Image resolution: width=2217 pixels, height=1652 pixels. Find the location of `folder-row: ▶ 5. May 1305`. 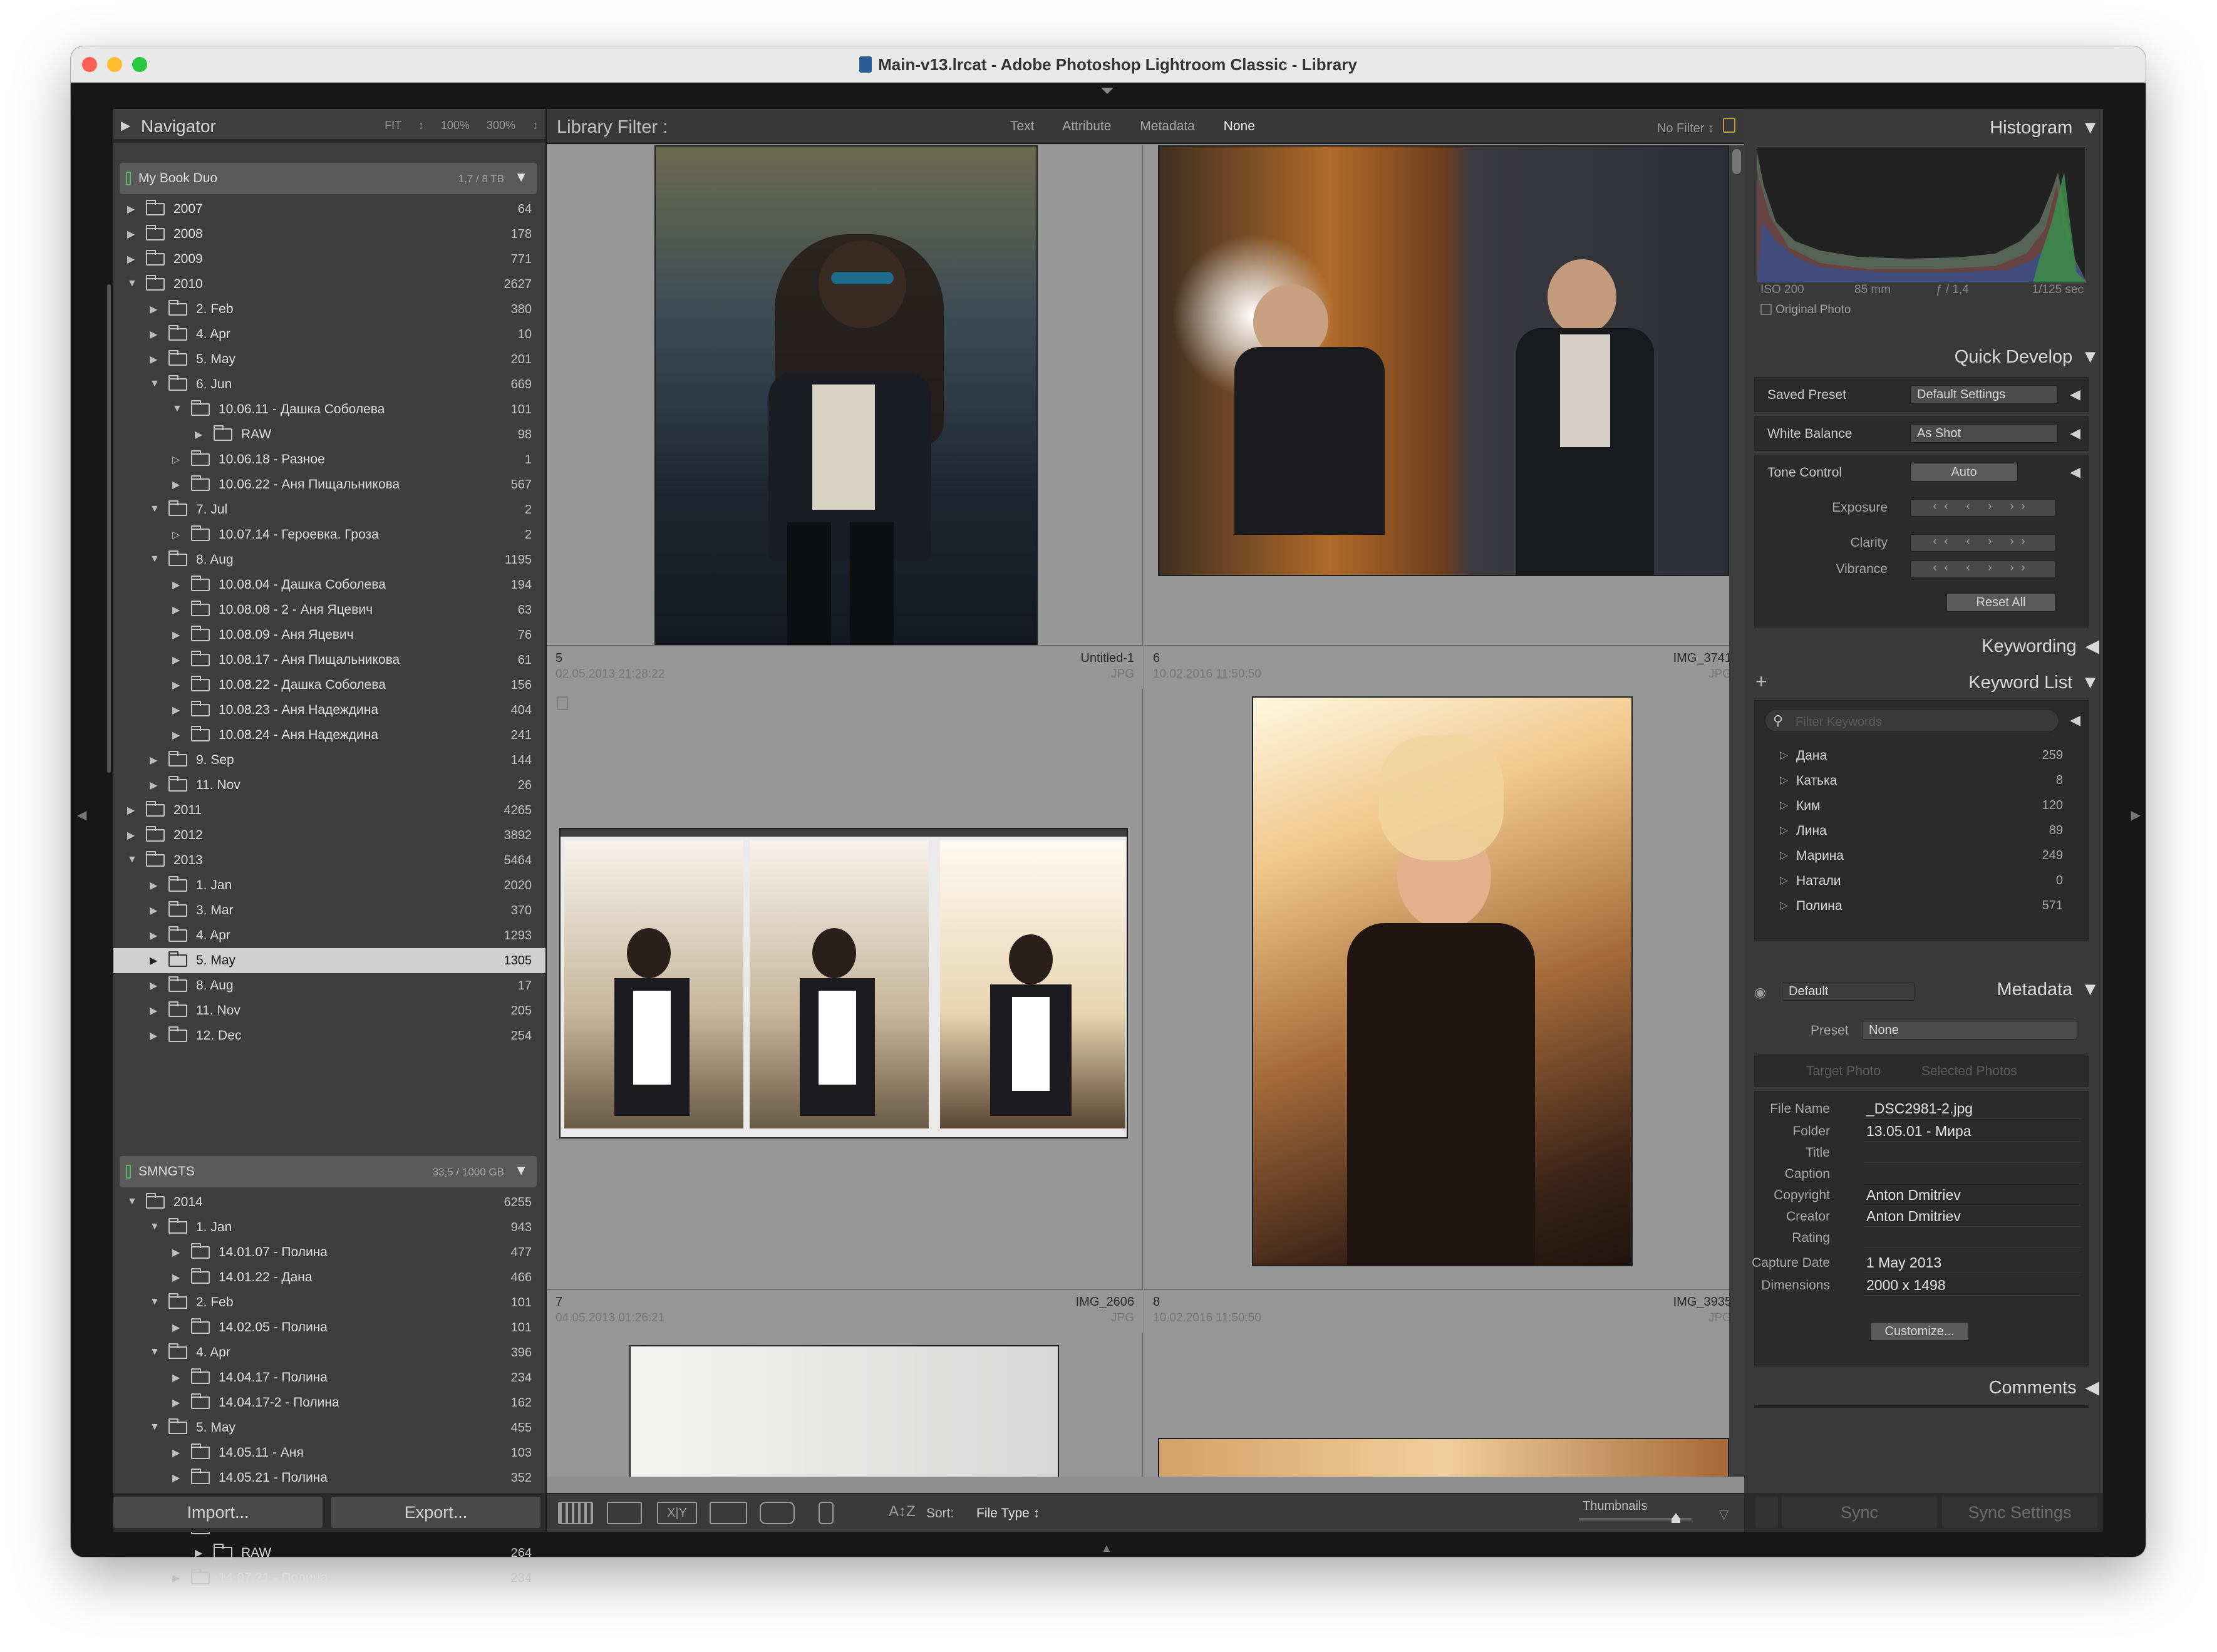

folder-row: ▶ 5. May 1305 is located at coordinates (329, 960).